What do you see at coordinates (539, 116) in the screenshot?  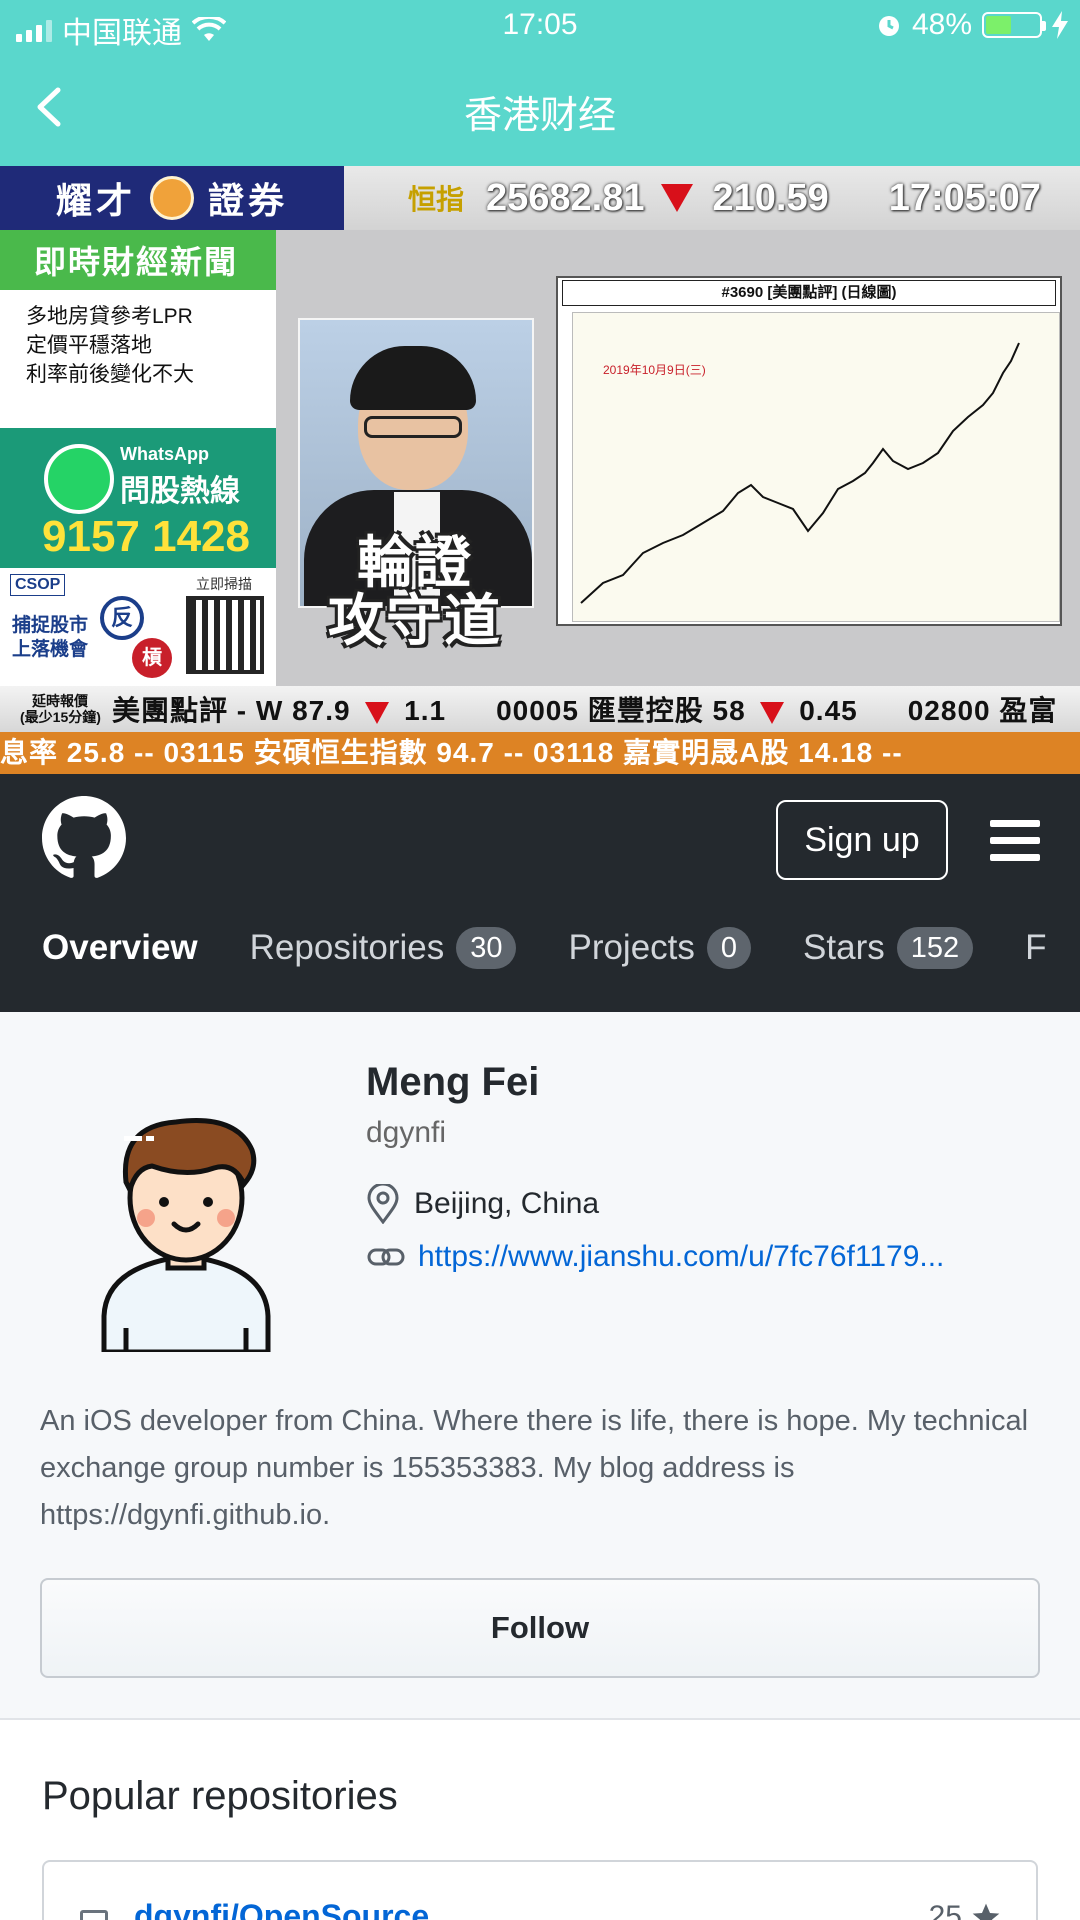 I see `nav-title: 香港财经` at bounding box center [539, 116].